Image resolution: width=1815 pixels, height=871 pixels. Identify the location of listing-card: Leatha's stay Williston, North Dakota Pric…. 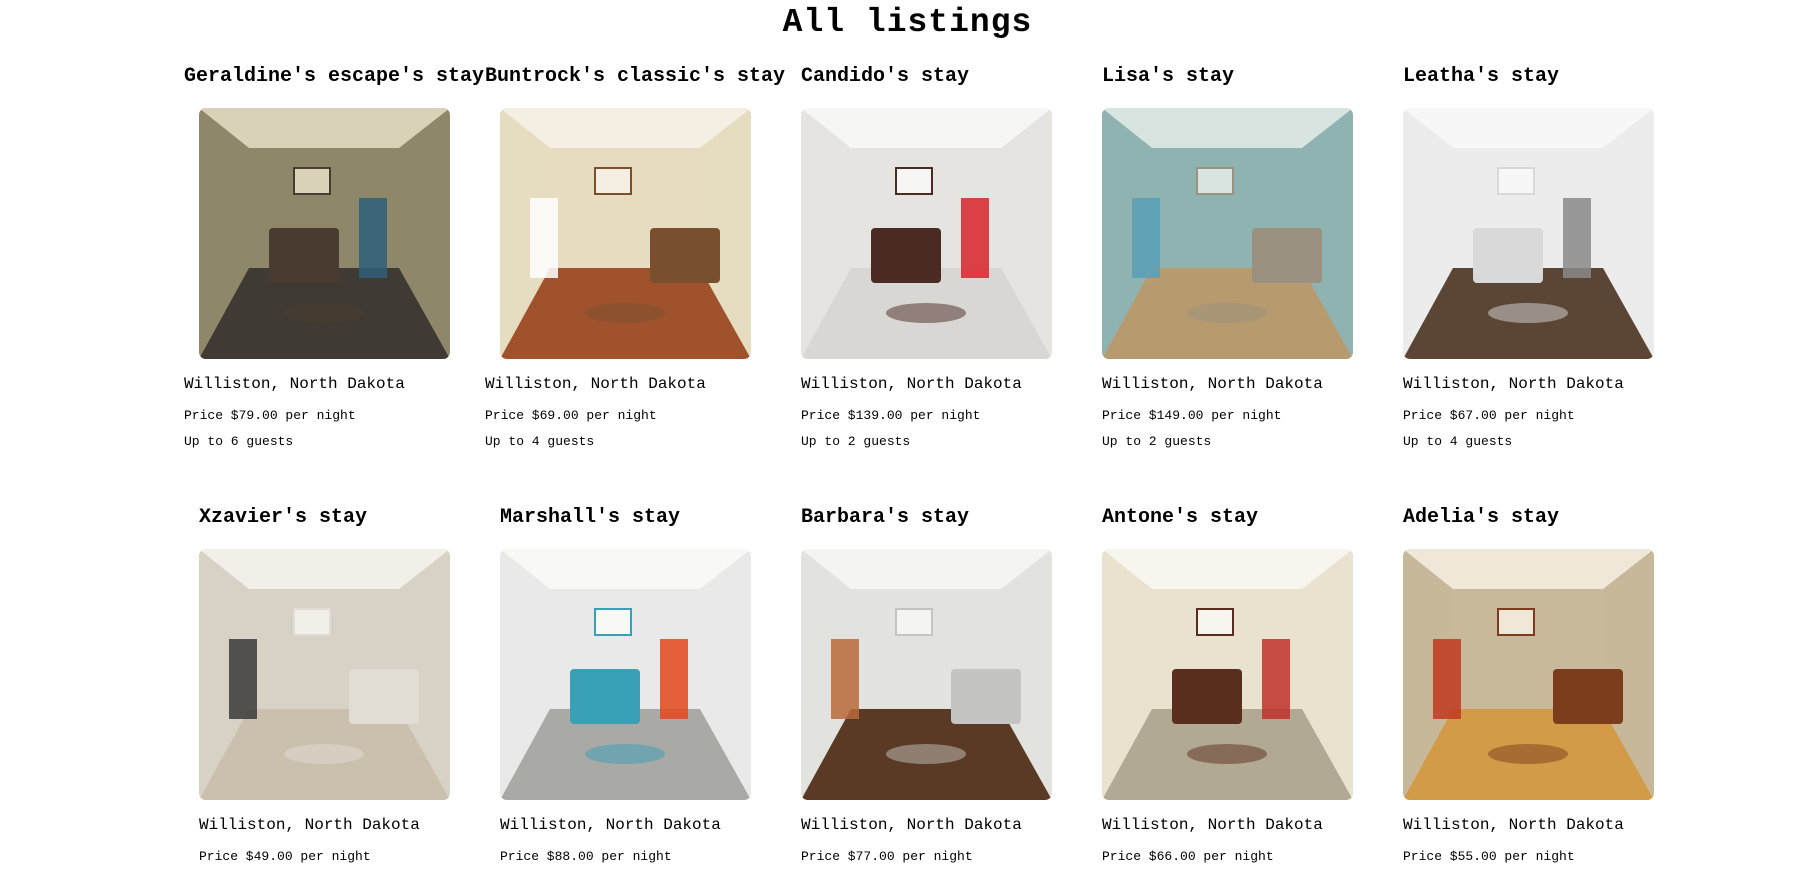
(1548, 229).